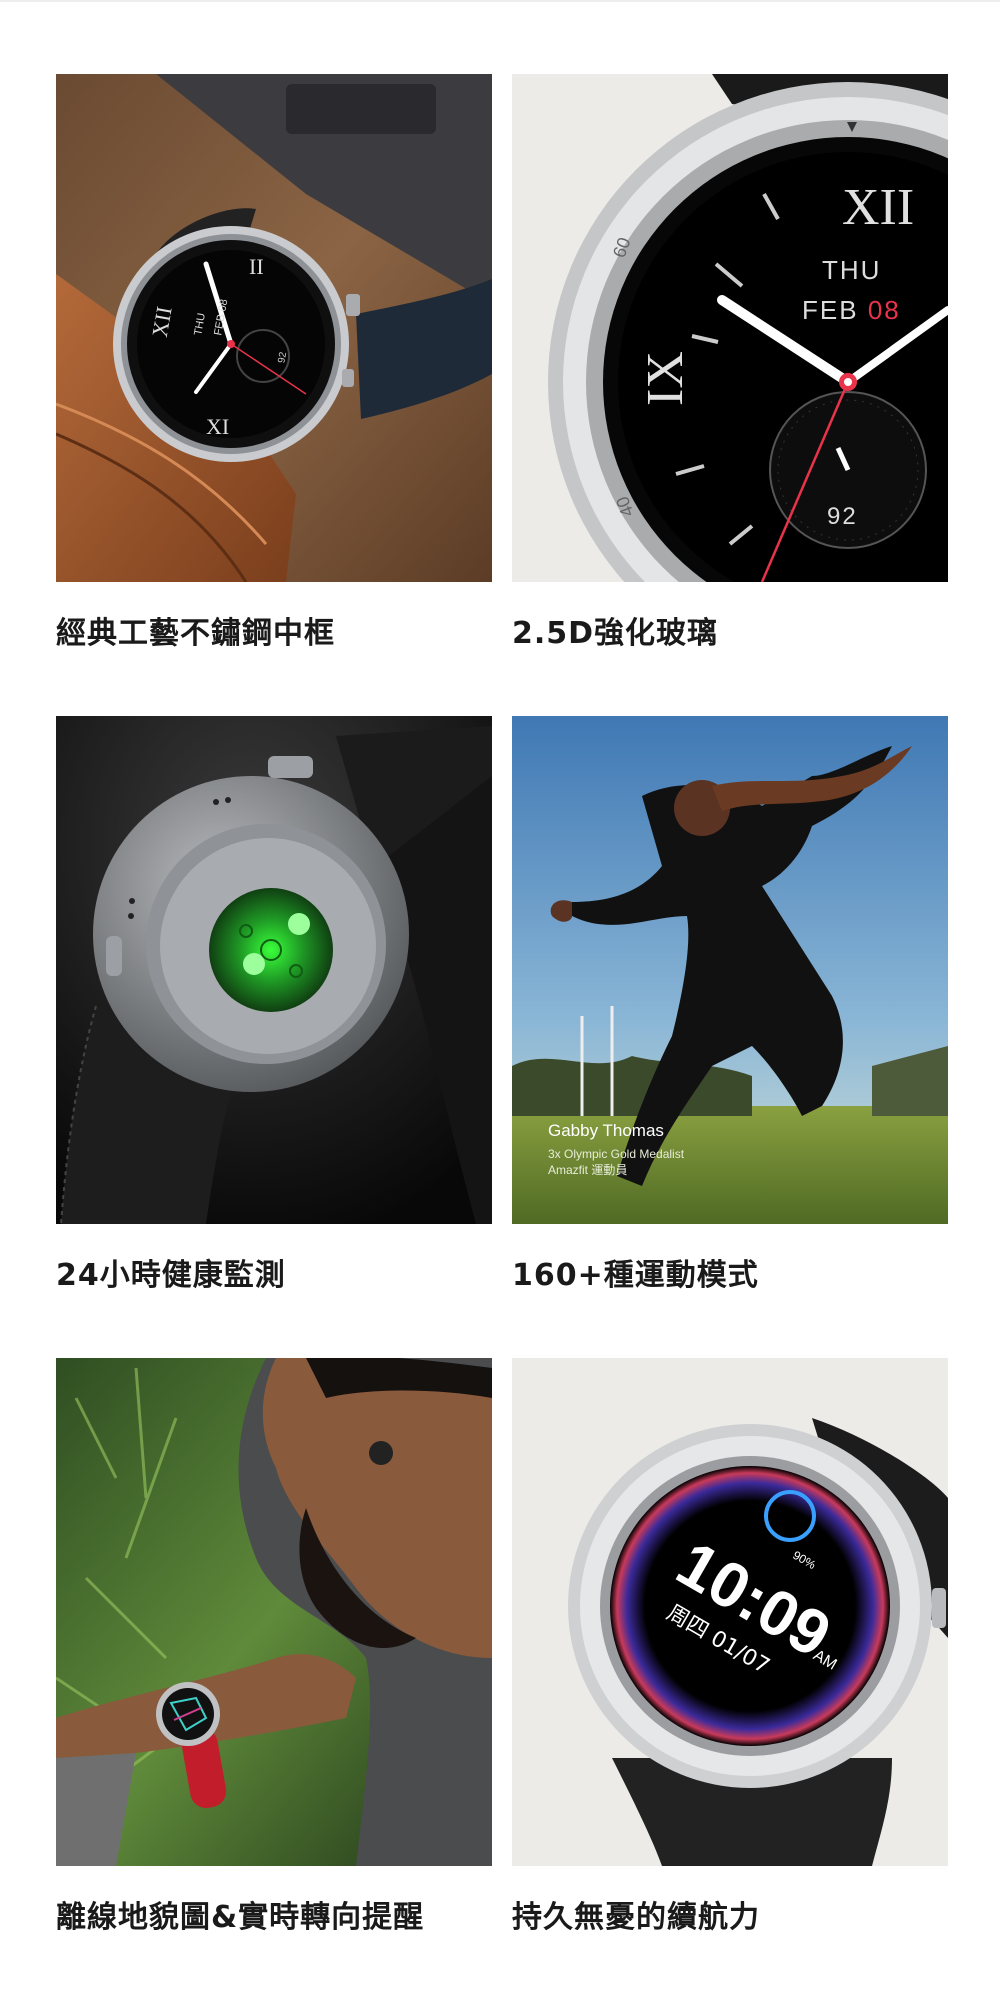  Describe the element at coordinates (274, 1612) in the screenshot. I see `man-checking-watch-image` at that location.